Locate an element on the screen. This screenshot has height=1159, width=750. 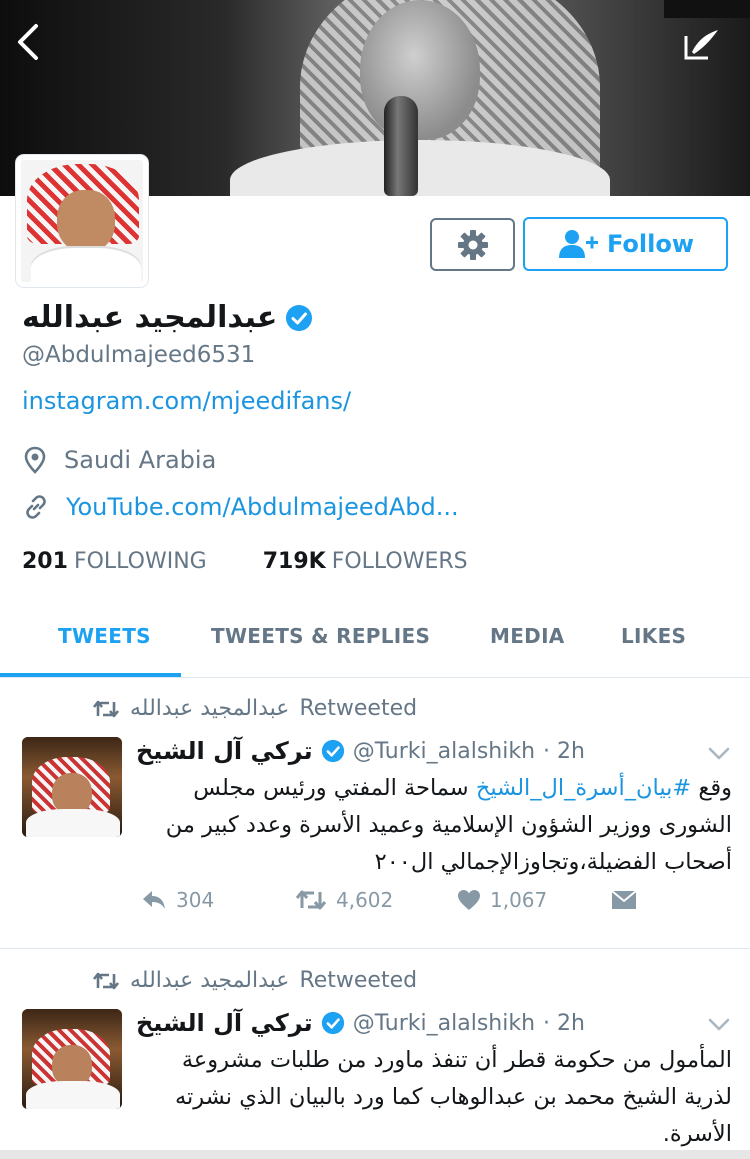
add-user-icon is located at coordinates (578, 244).